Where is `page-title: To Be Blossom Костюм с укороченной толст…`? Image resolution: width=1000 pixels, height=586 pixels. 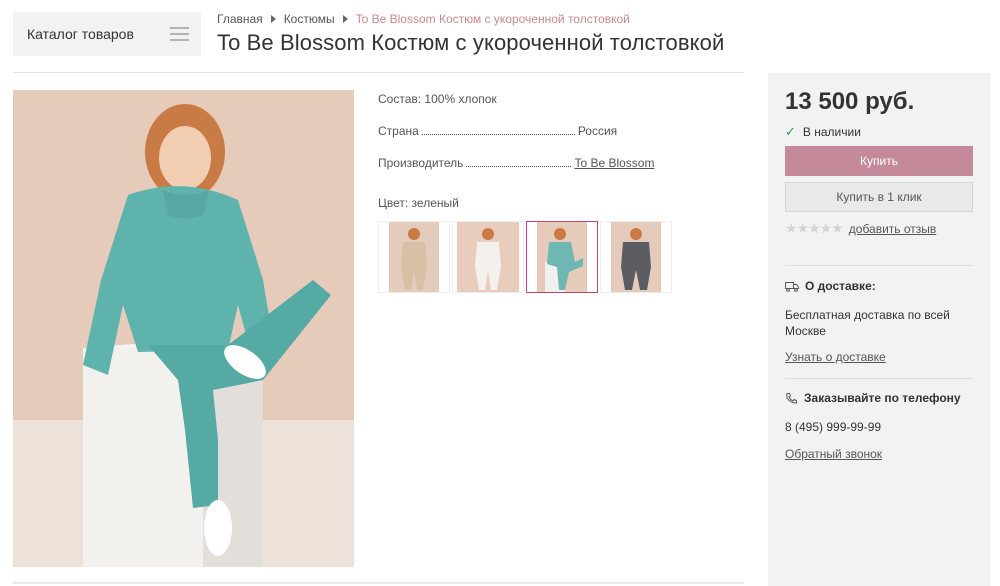
page-title: To Be Blossom Костюм с укороченной толст… is located at coordinates (471, 42).